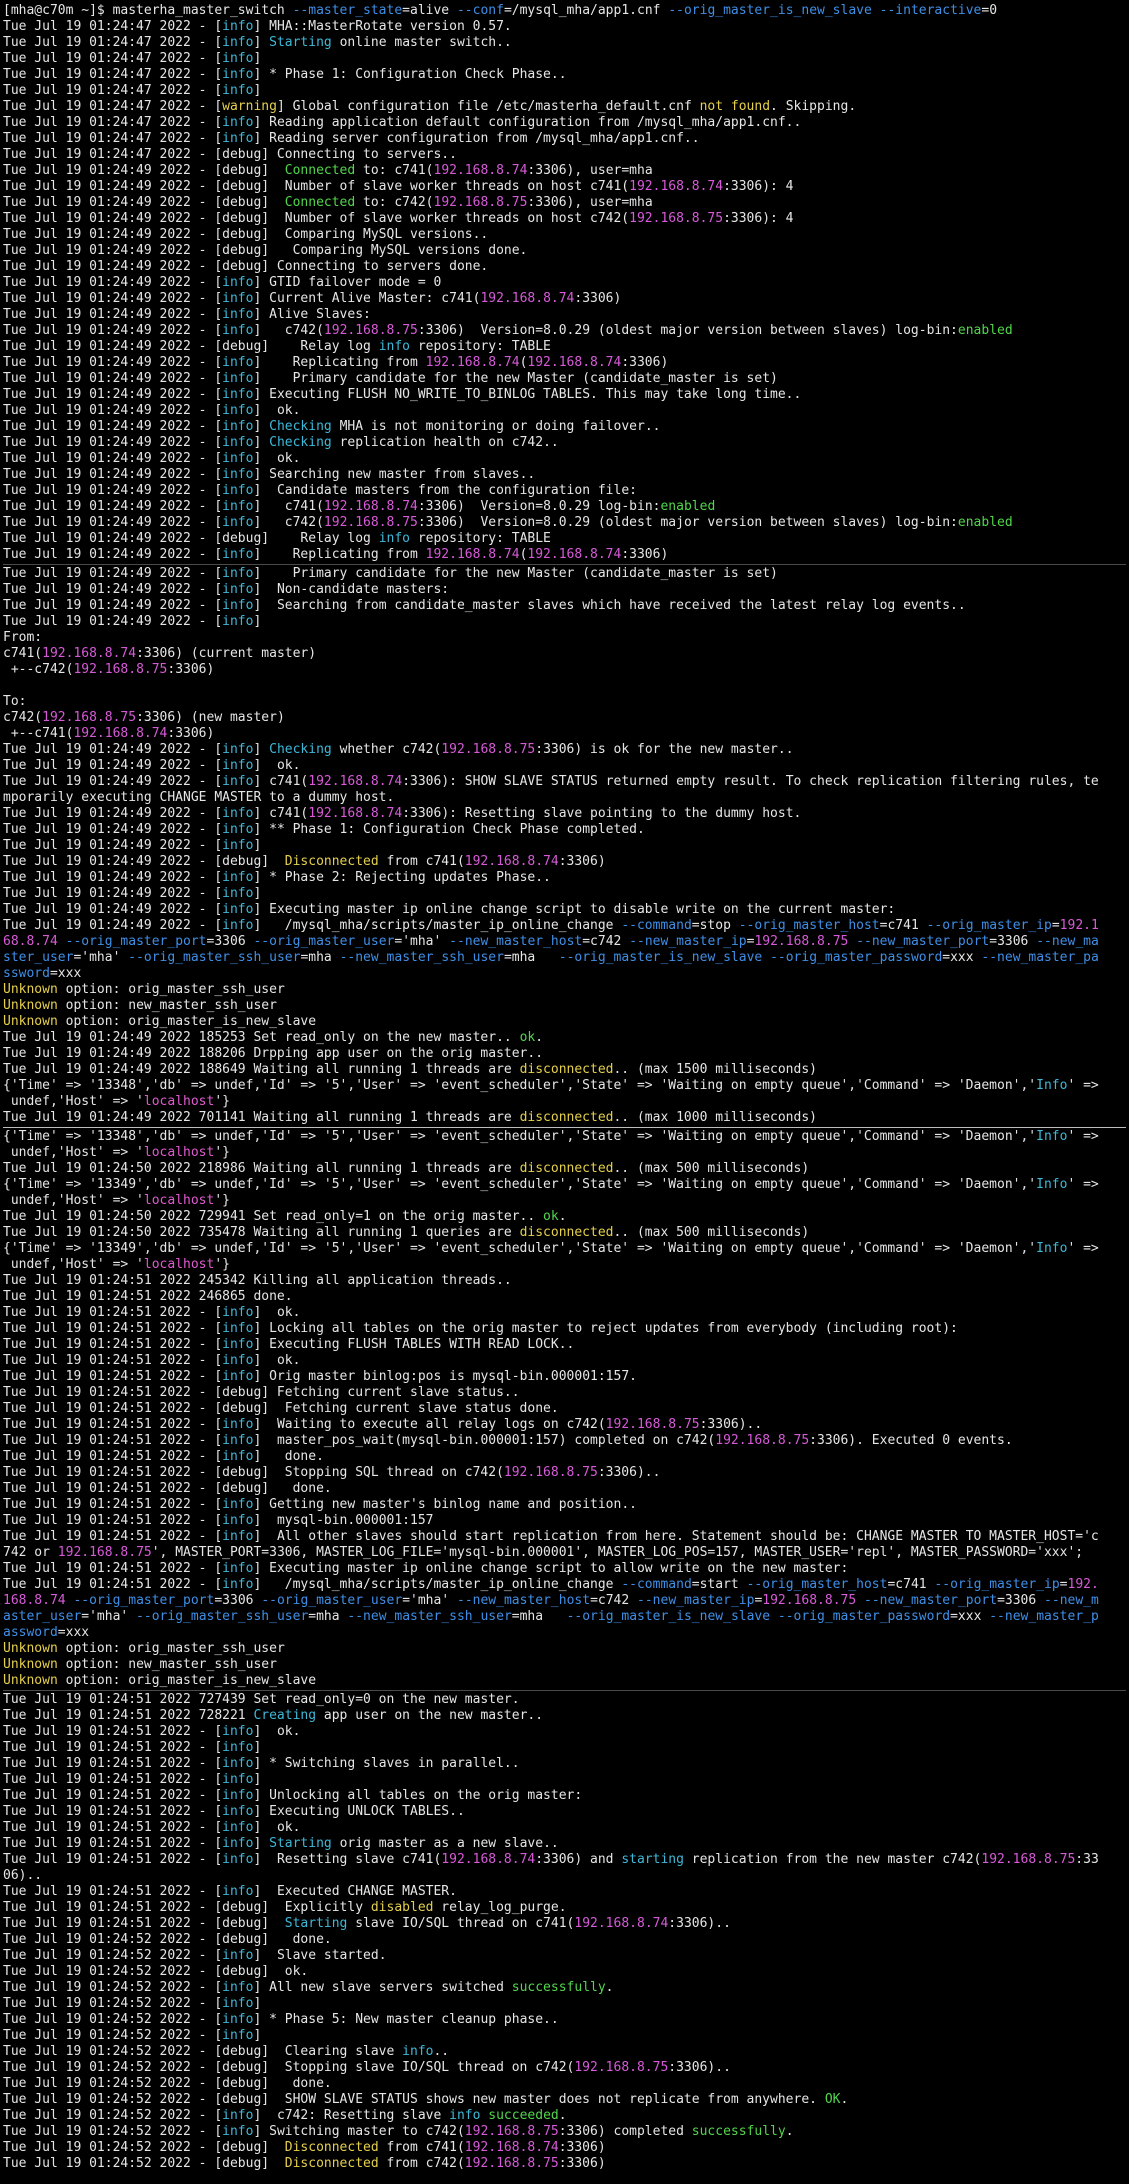 Image resolution: width=1129 pixels, height=2184 pixels. I want to click on screenshot-seam-divider, so click(564, 564).